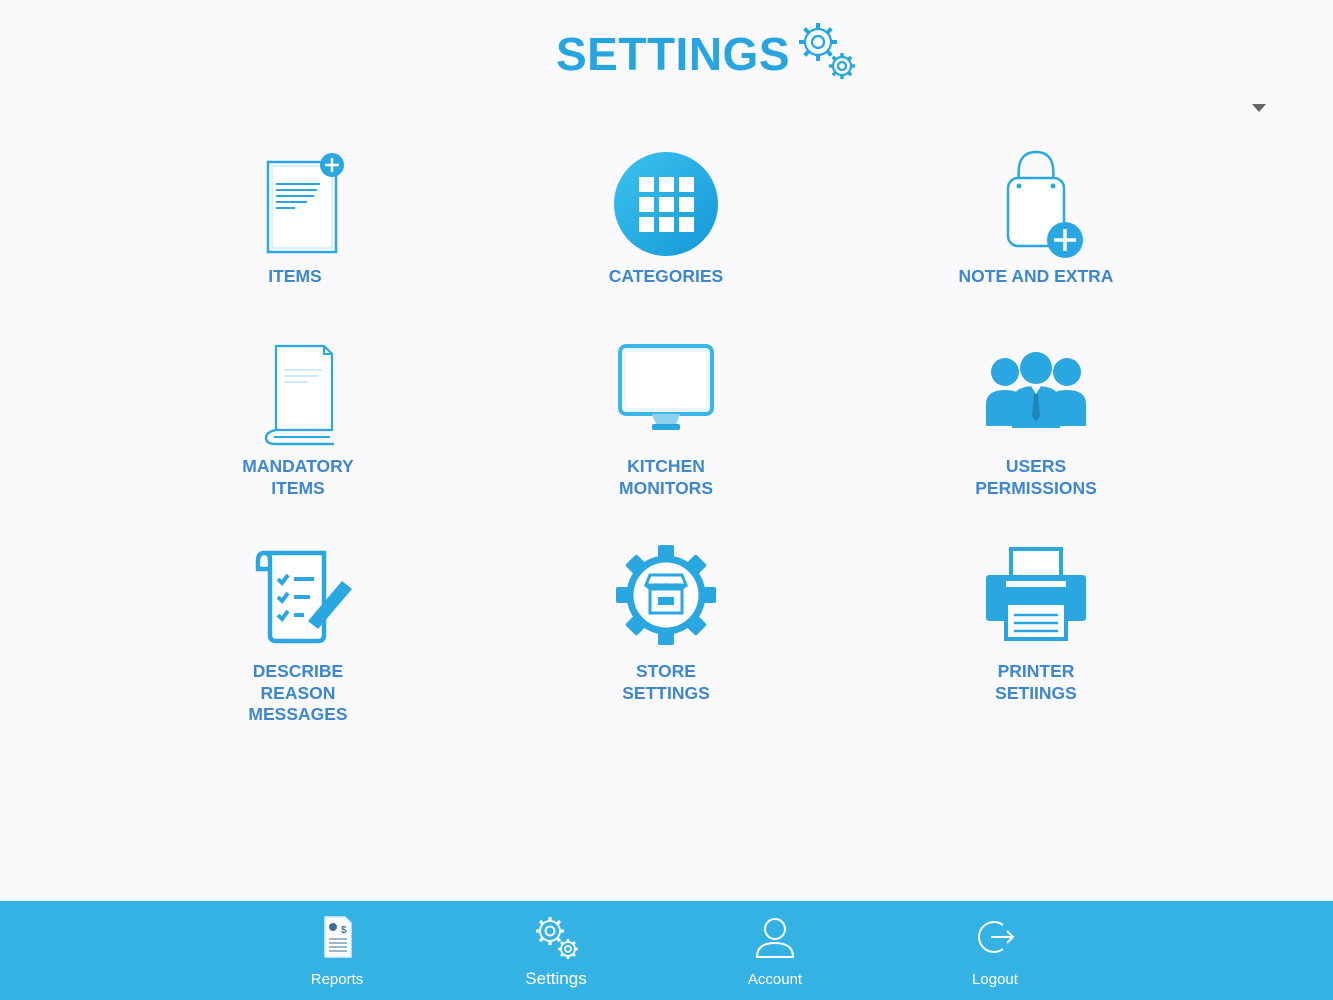 The width and height of the screenshot is (1333, 1000). I want to click on grid-icon, so click(666, 204).